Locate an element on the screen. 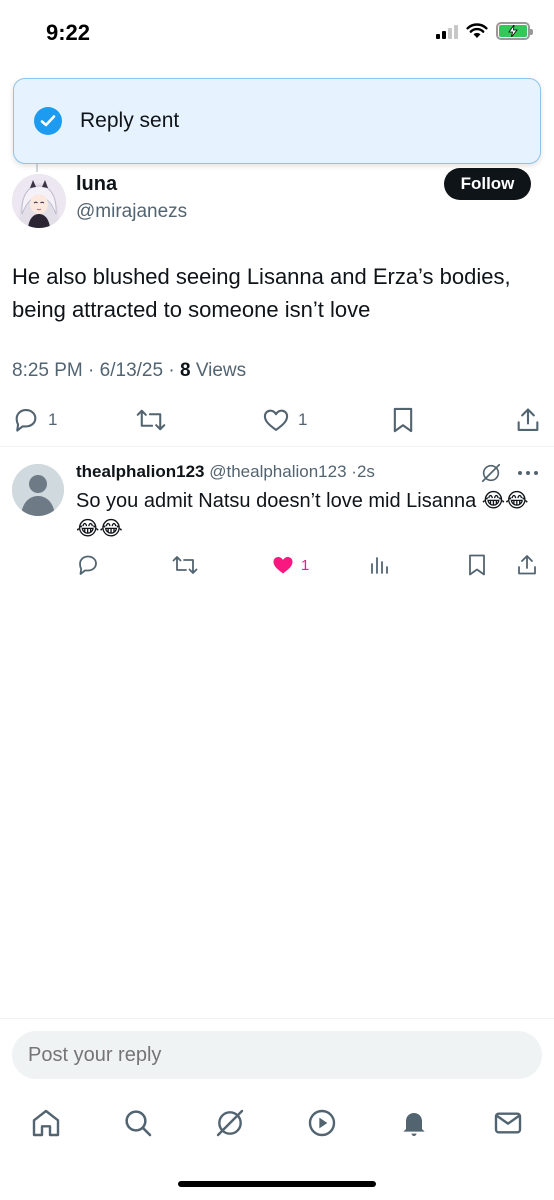 This screenshot has width=554, height=1200. tweet-time: 8:25 PM is located at coordinates (47, 370).